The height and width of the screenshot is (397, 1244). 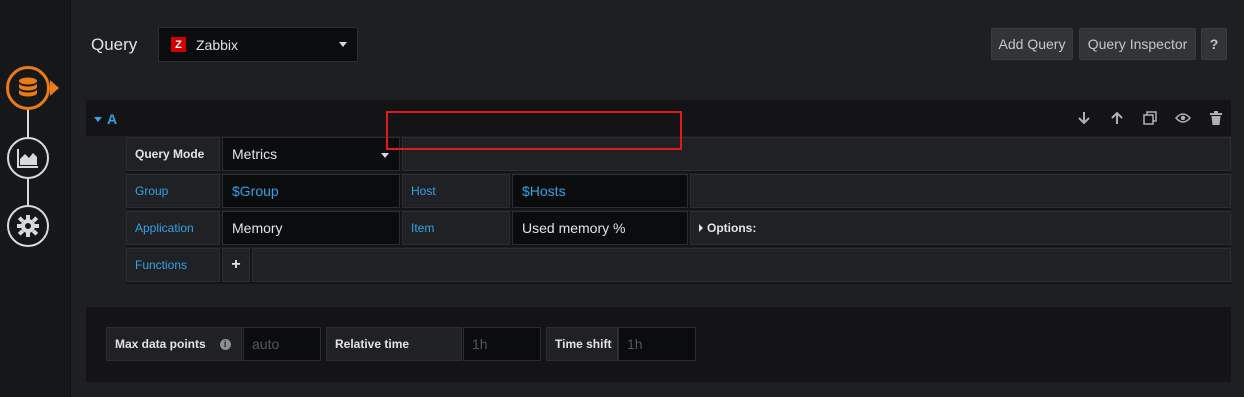 I want to click on host-input: $Hosts, so click(x=600, y=191).